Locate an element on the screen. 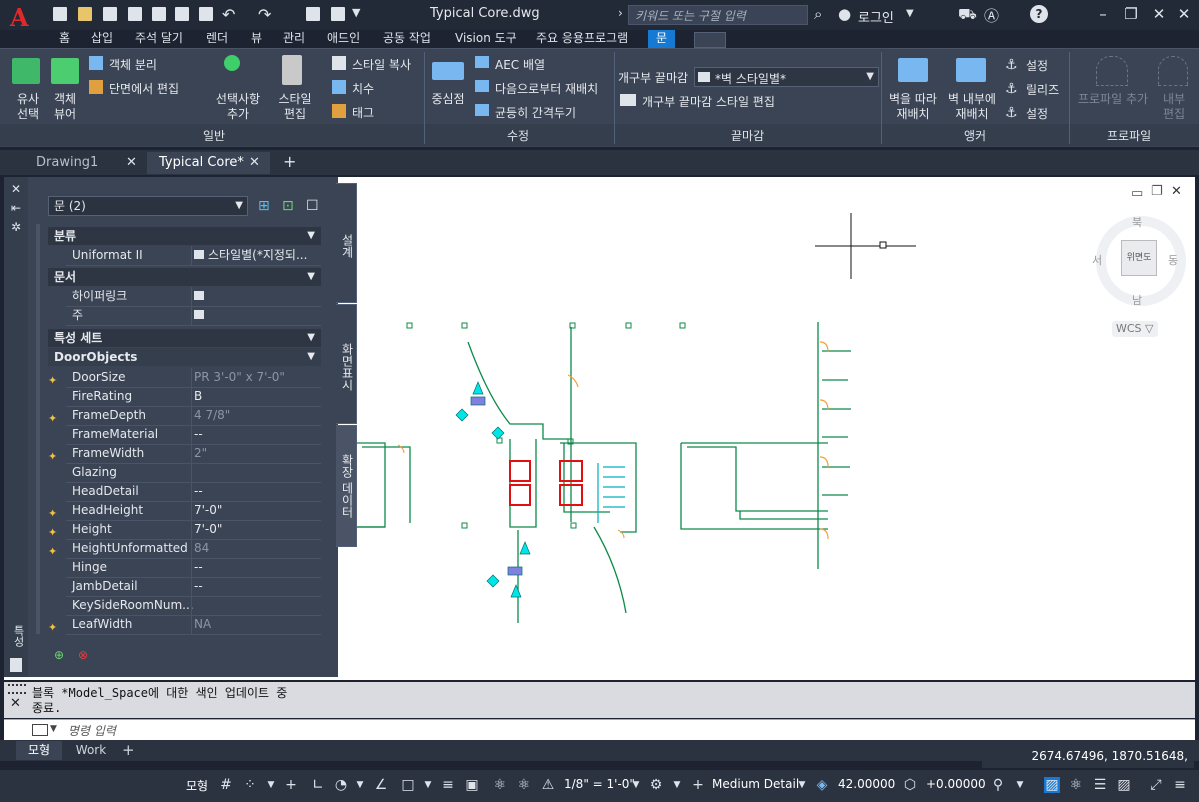 Image resolution: width=1199 pixels, height=802 pixels. add-property-set-icon: ⊕ is located at coordinates (61, 655).